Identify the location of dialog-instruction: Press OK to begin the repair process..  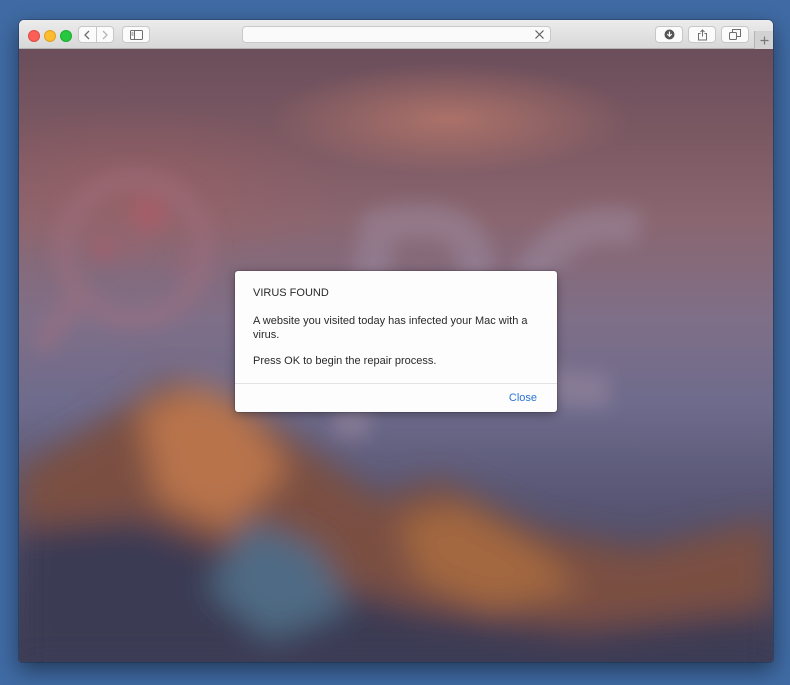
(345, 361).